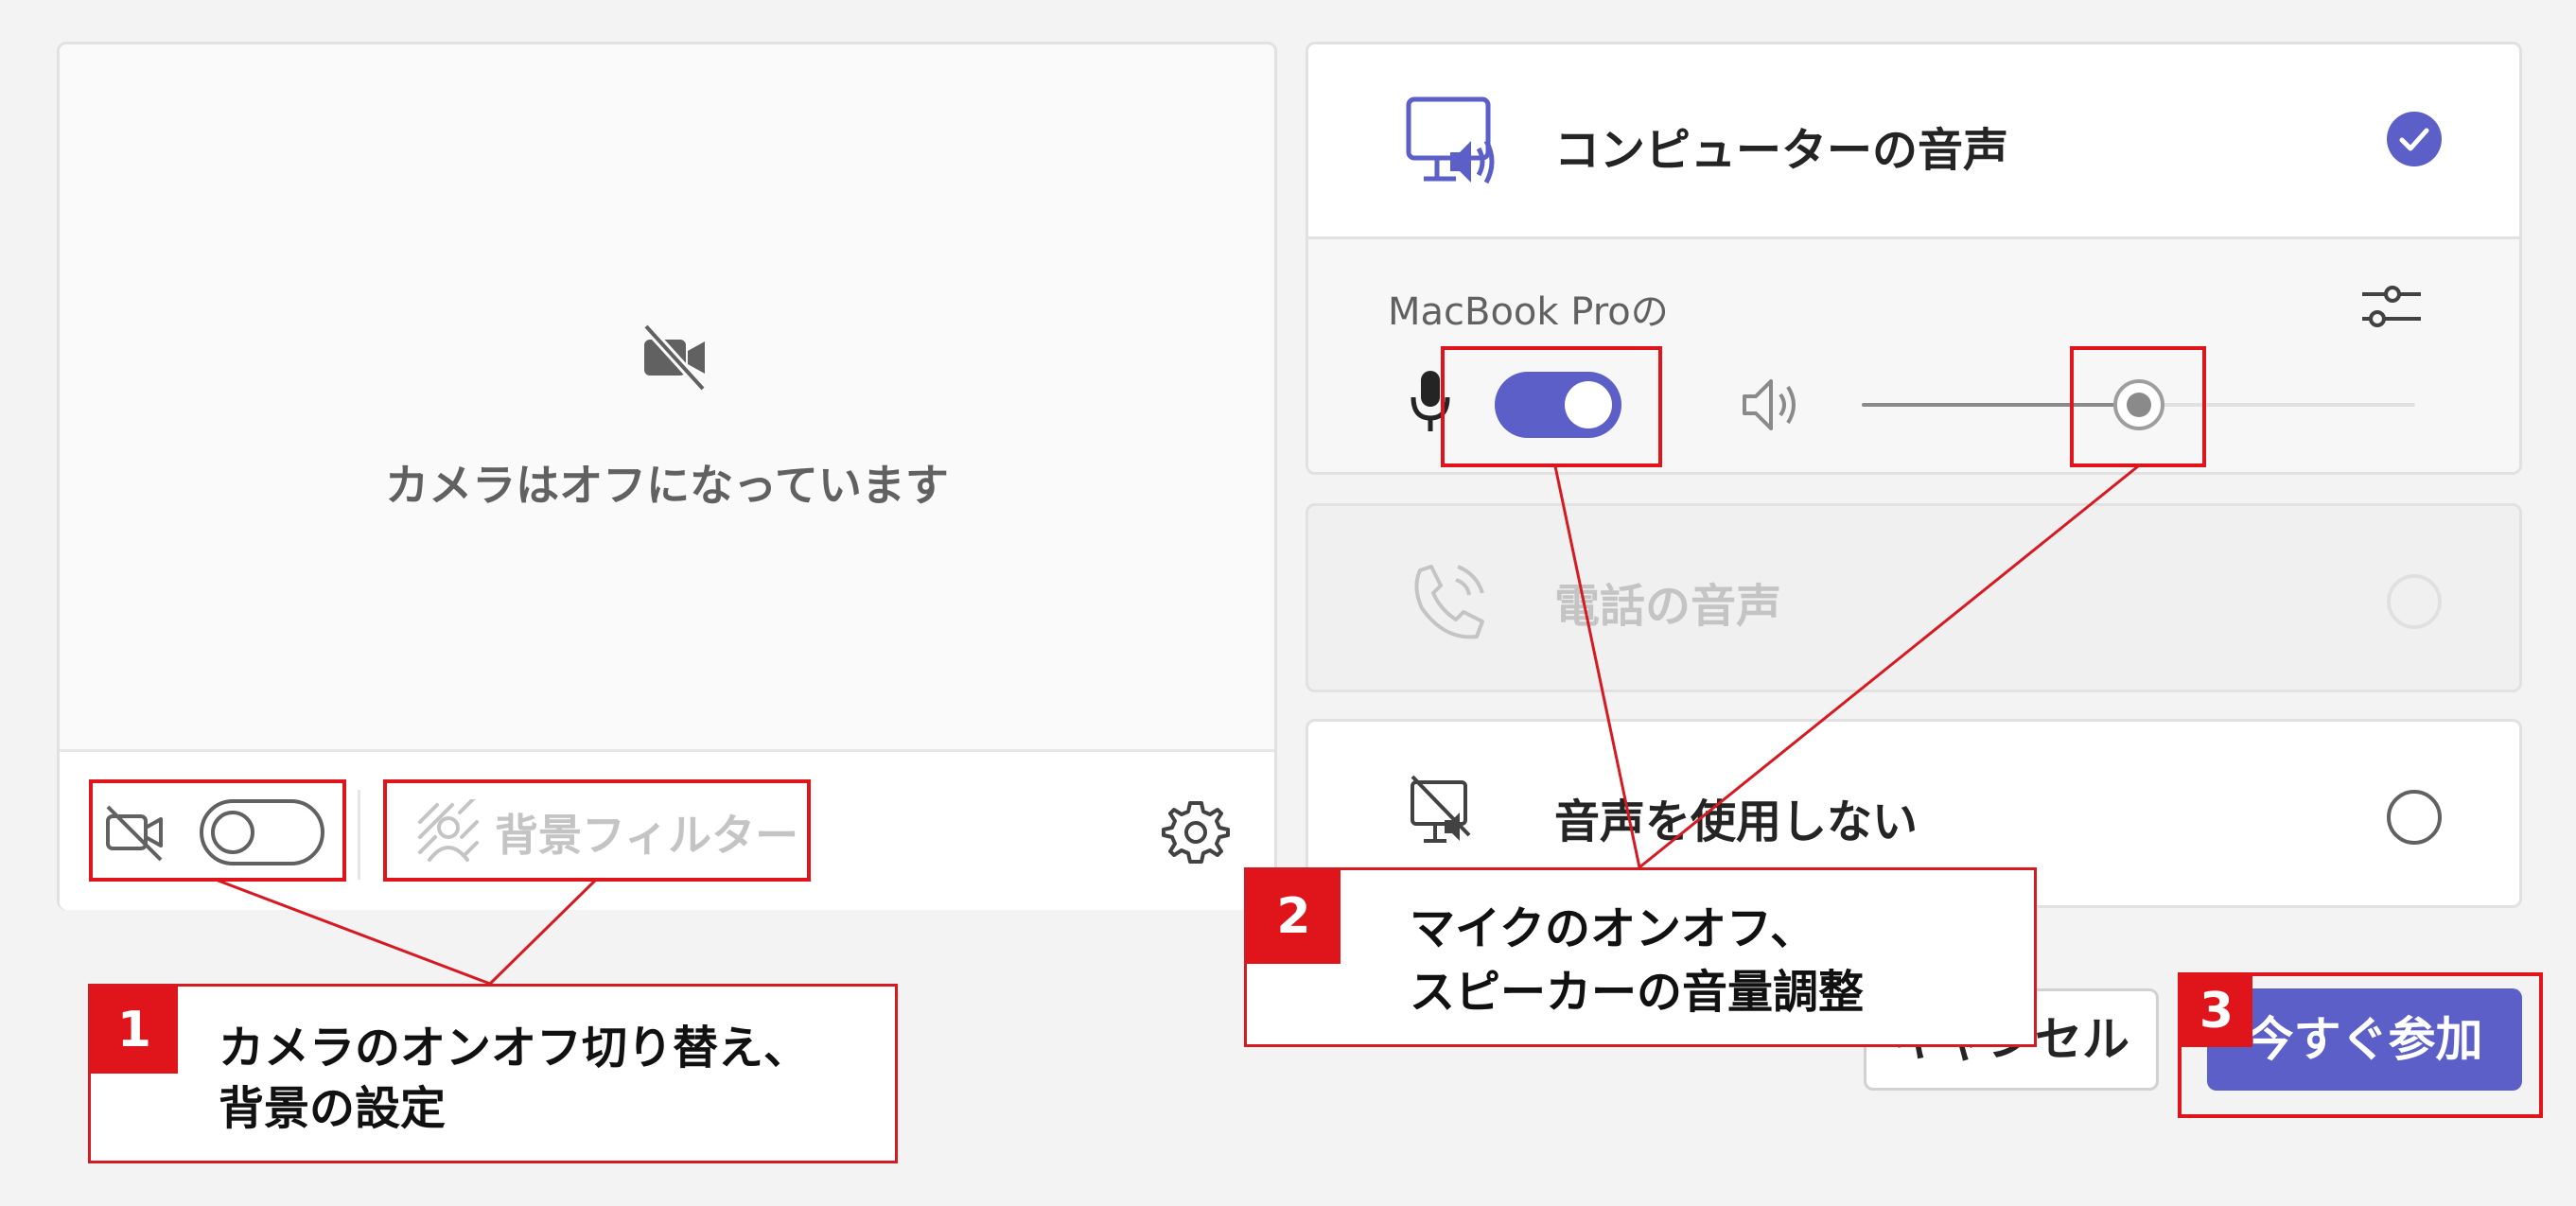  Describe the element at coordinates (1551, 406) in the screenshot. I see `highlight-microphone-toggle` at that location.